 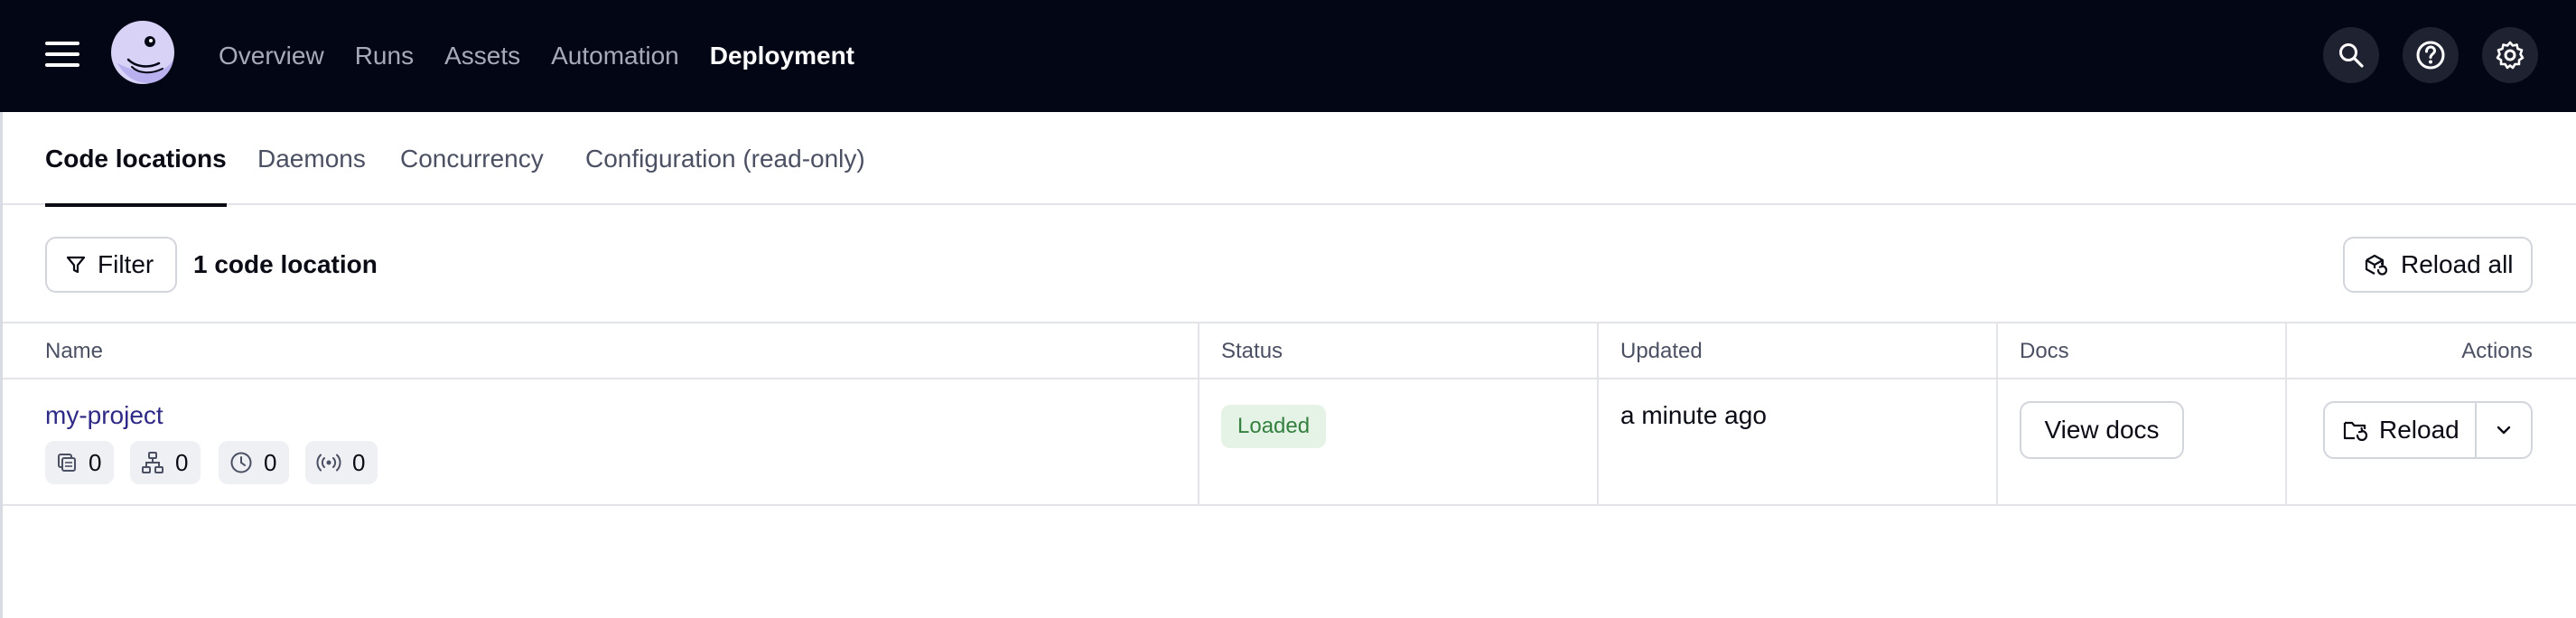 What do you see at coordinates (328, 463) in the screenshot?
I see `sensor-icon` at bounding box center [328, 463].